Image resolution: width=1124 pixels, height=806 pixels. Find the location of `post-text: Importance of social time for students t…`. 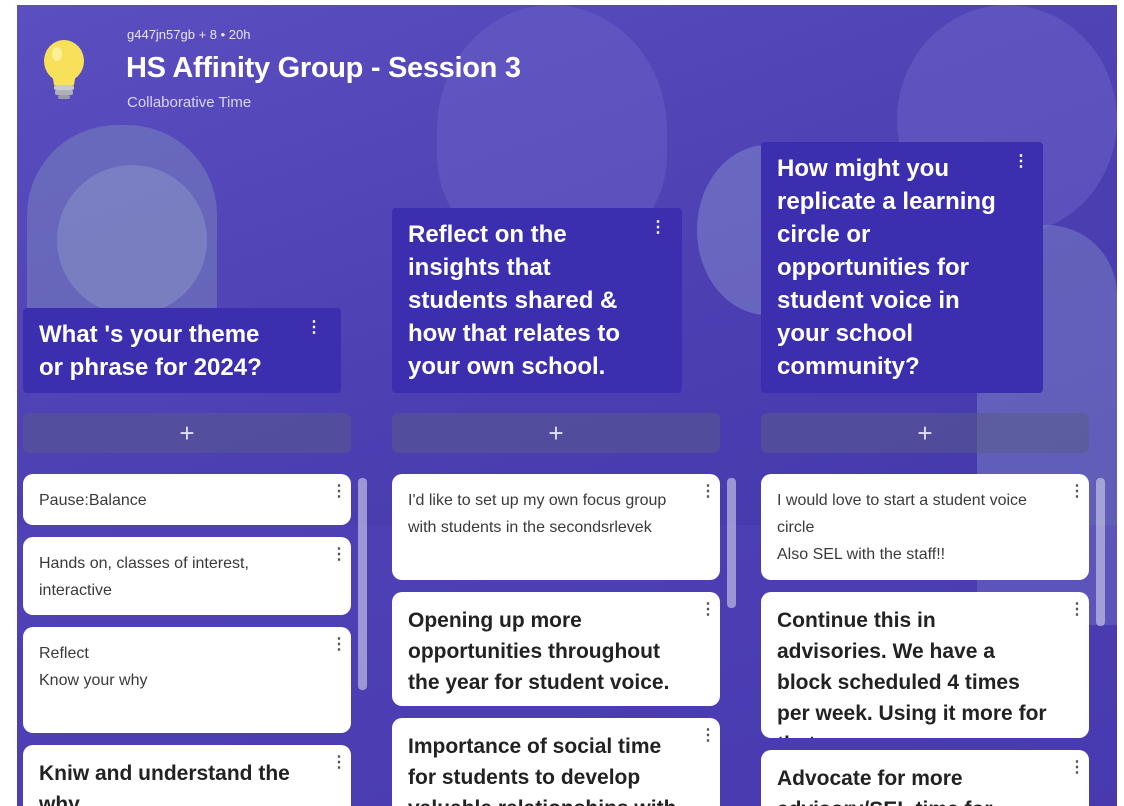

post-text: Importance of social time for students t… is located at coordinates (542, 770).